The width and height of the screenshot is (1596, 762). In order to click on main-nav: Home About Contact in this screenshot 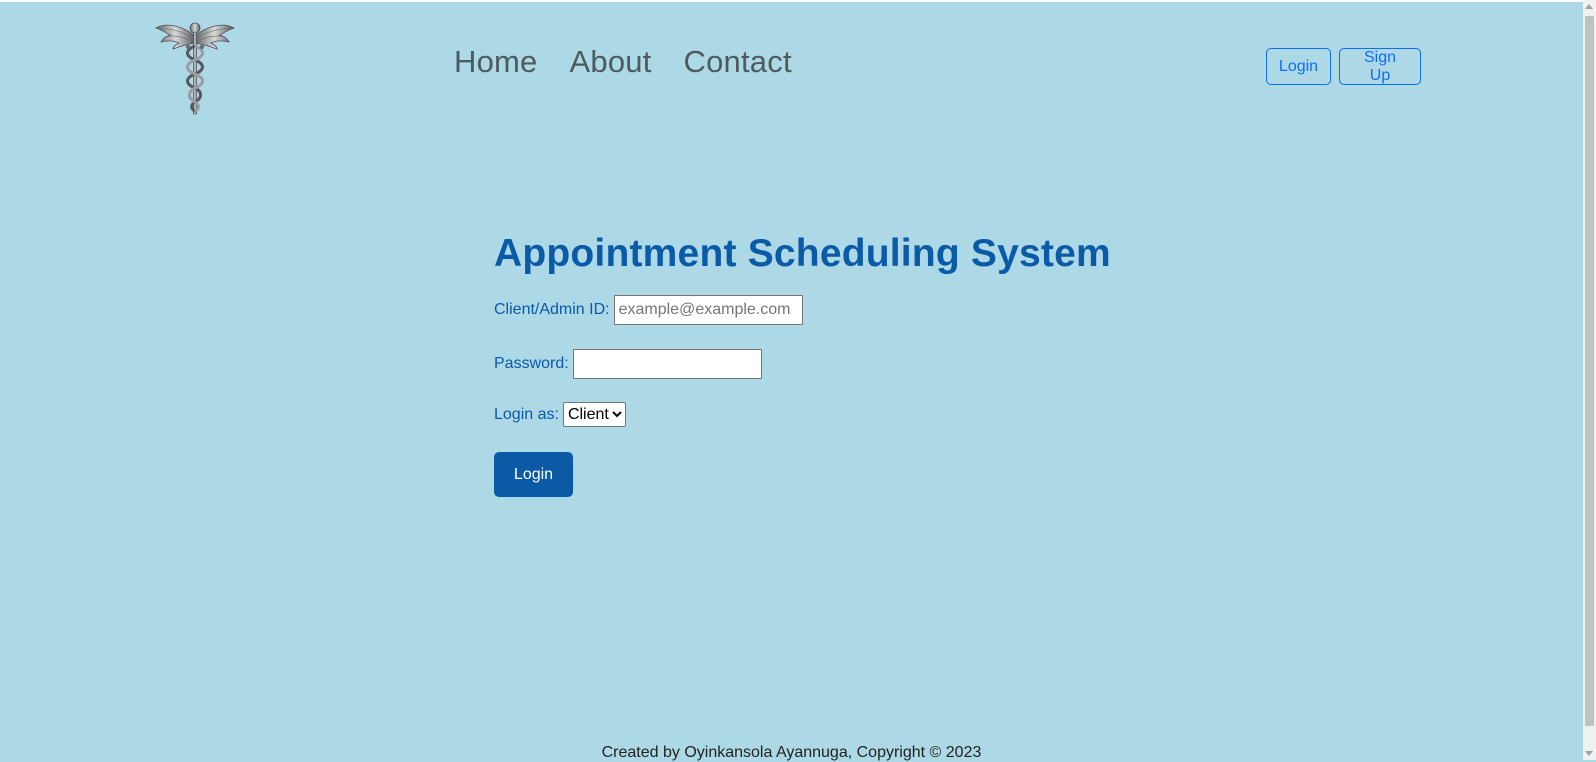, I will do `click(623, 62)`.